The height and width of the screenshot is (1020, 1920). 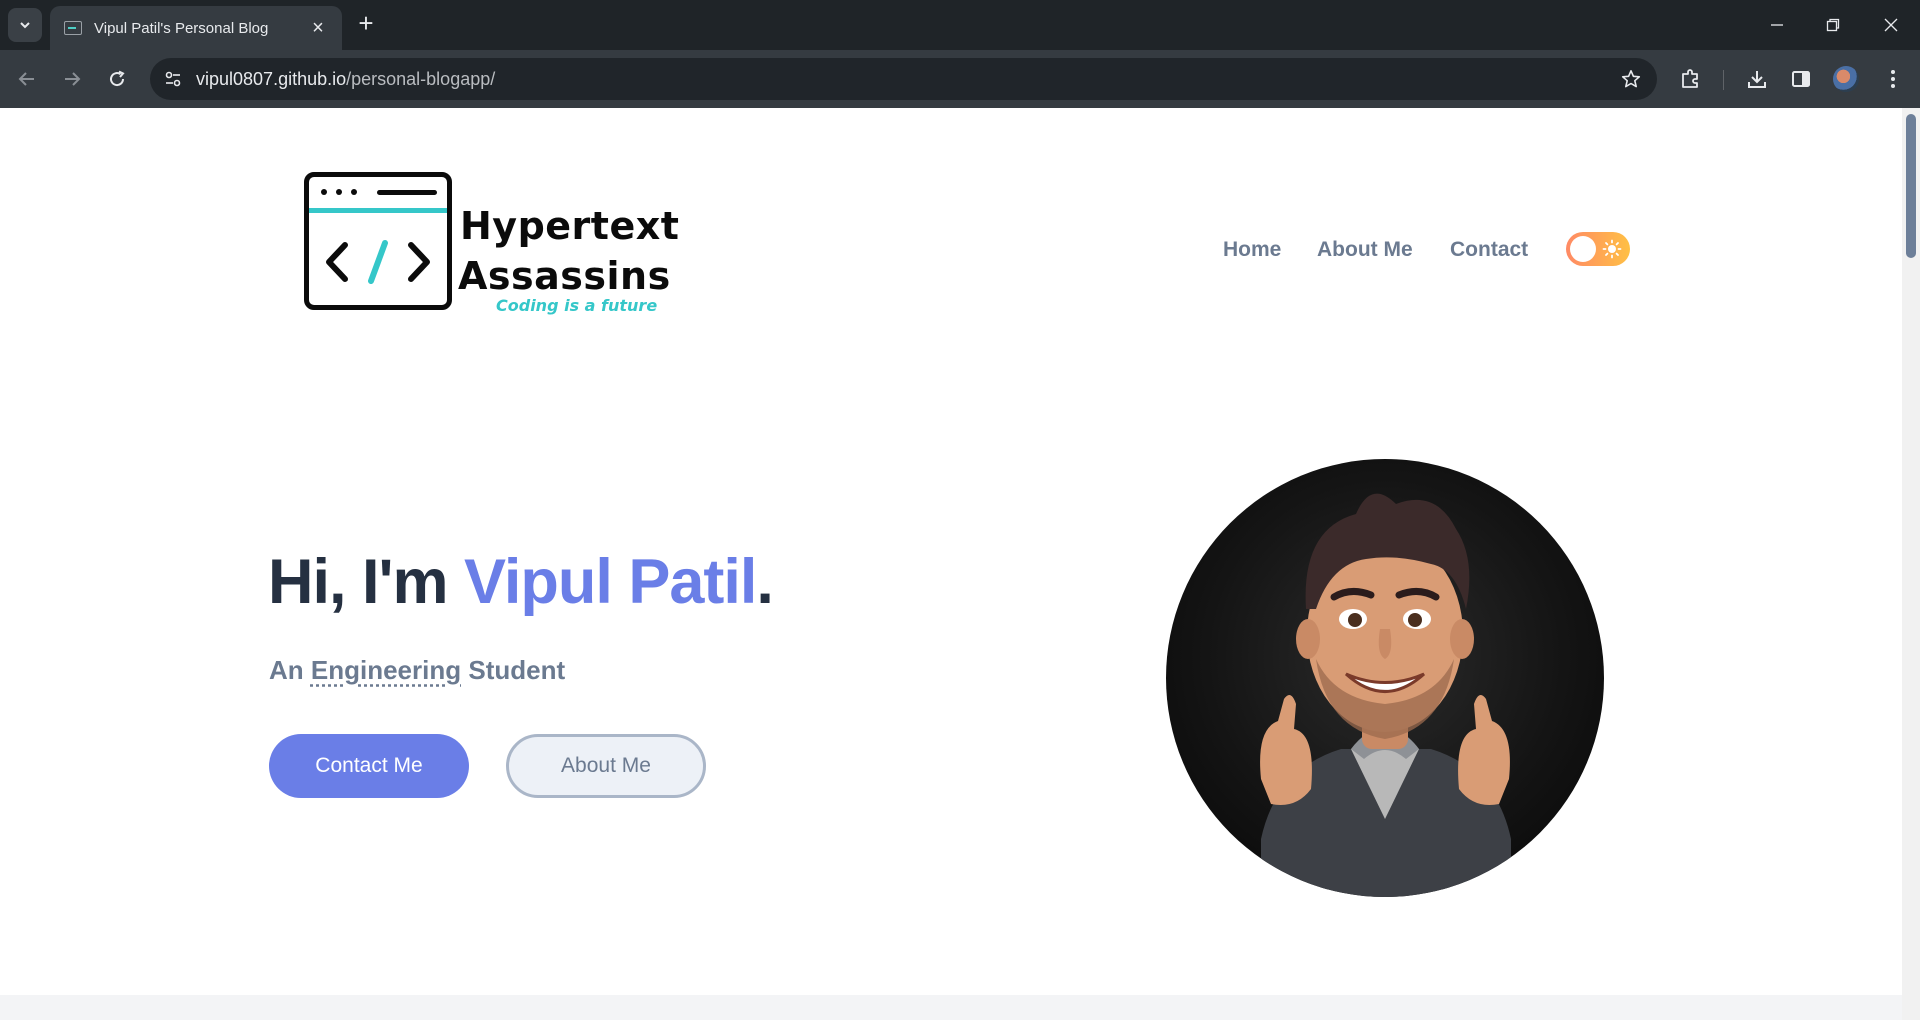 What do you see at coordinates (564, 276) in the screenshot?
I see `logo-text-line2: Assassins` at bounding box center [564, 276].